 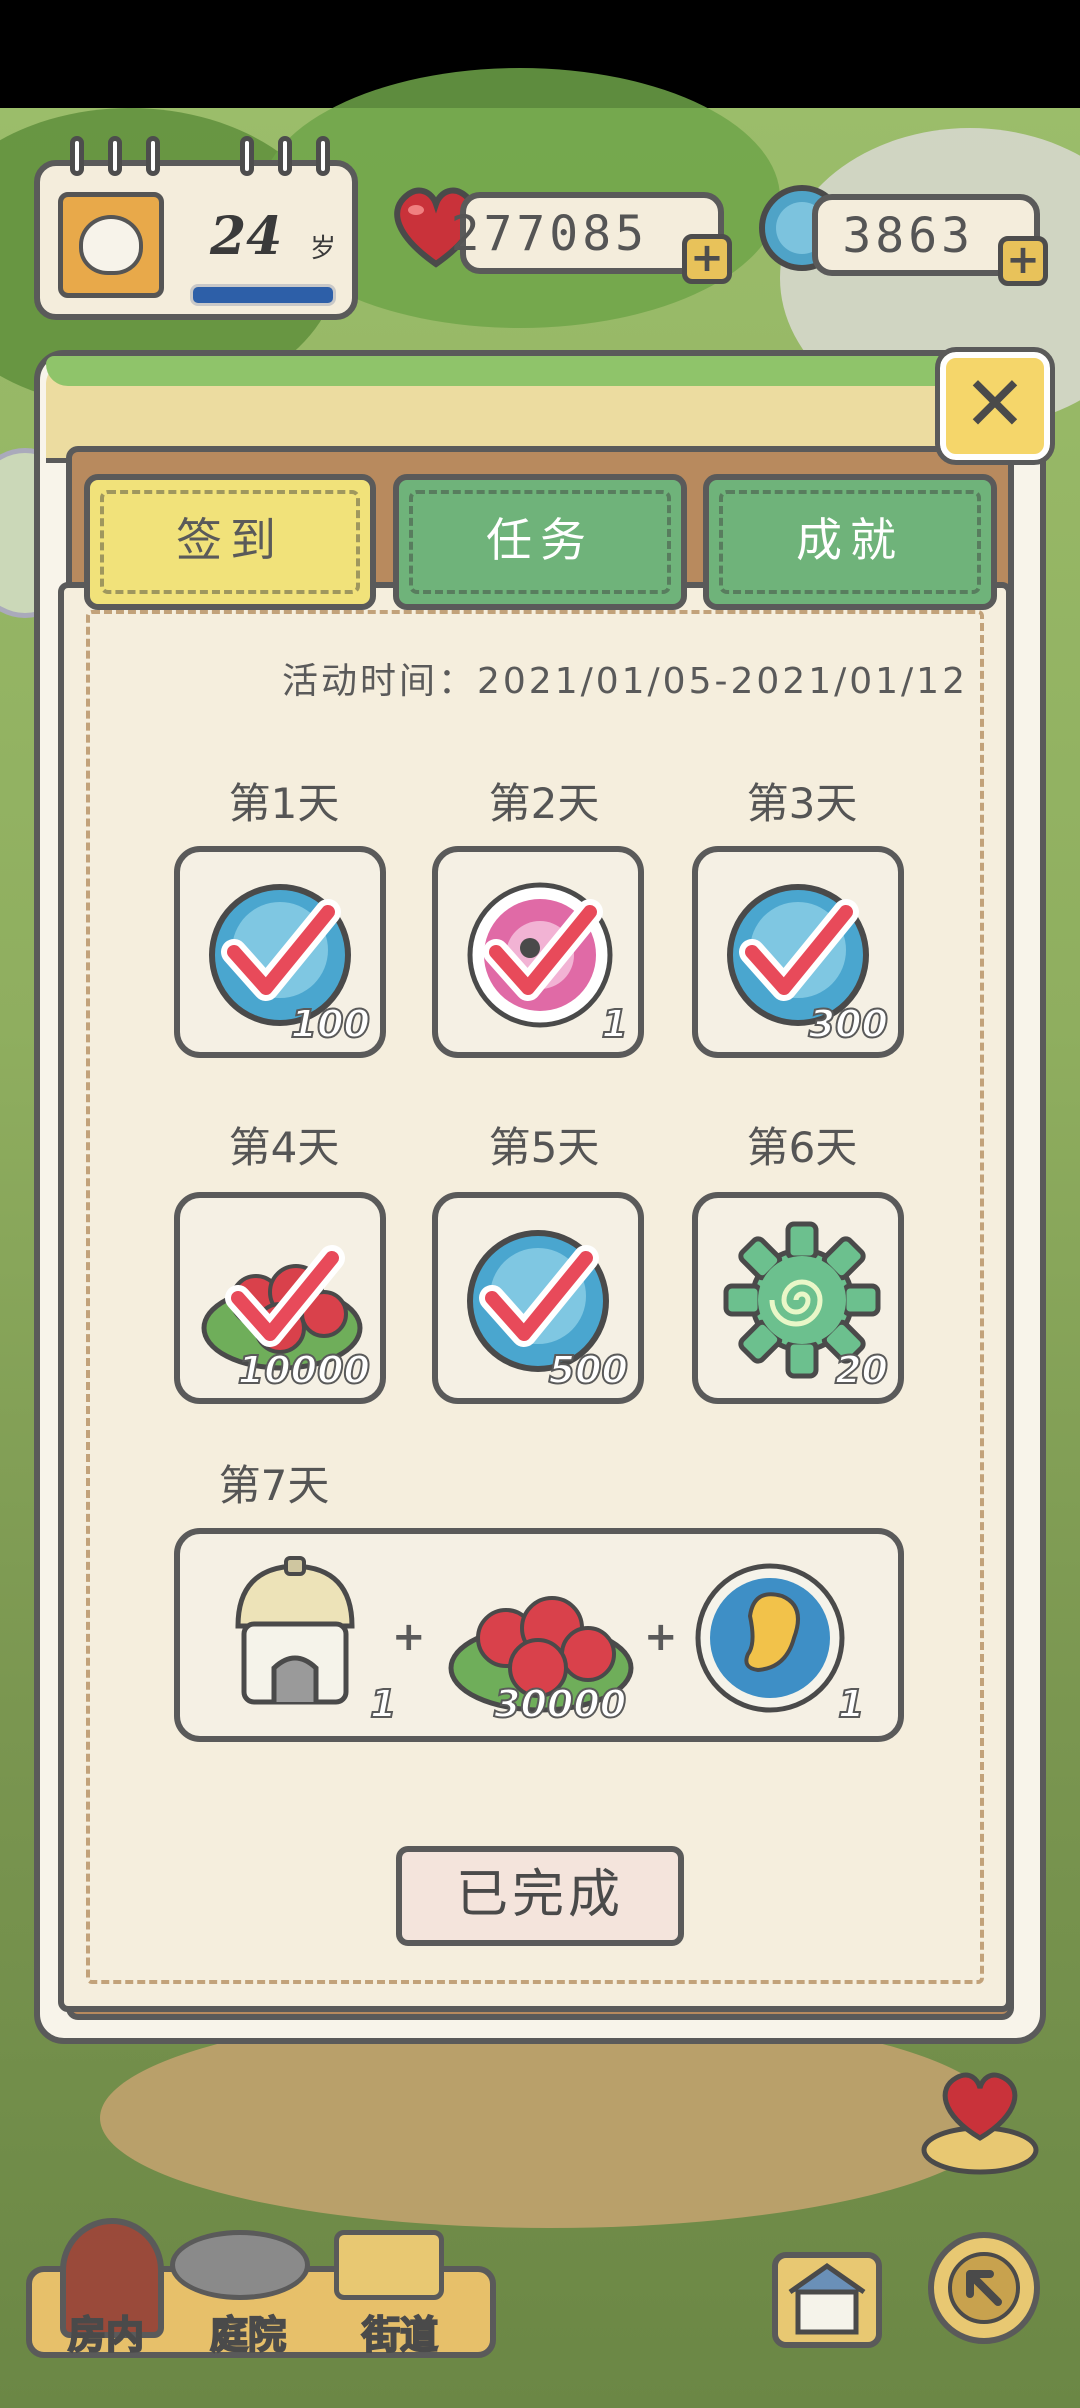 What do you see at coordinates (848, 1024) in the screenshot?
I see `reward-quantity: 300` at bounding box center [848, 1024].